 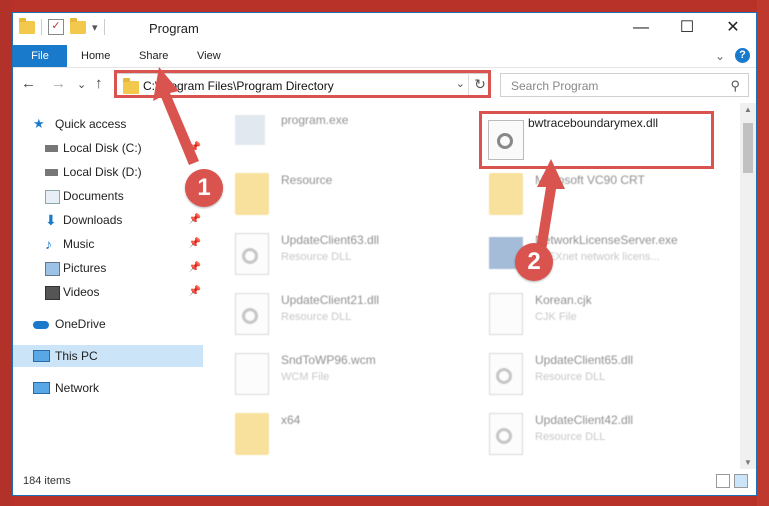 What do you see at coordinates (720, 56) in the screenshot?
I see `expand-ribbon-icon: ⌄` at bounding box center [720, 56].